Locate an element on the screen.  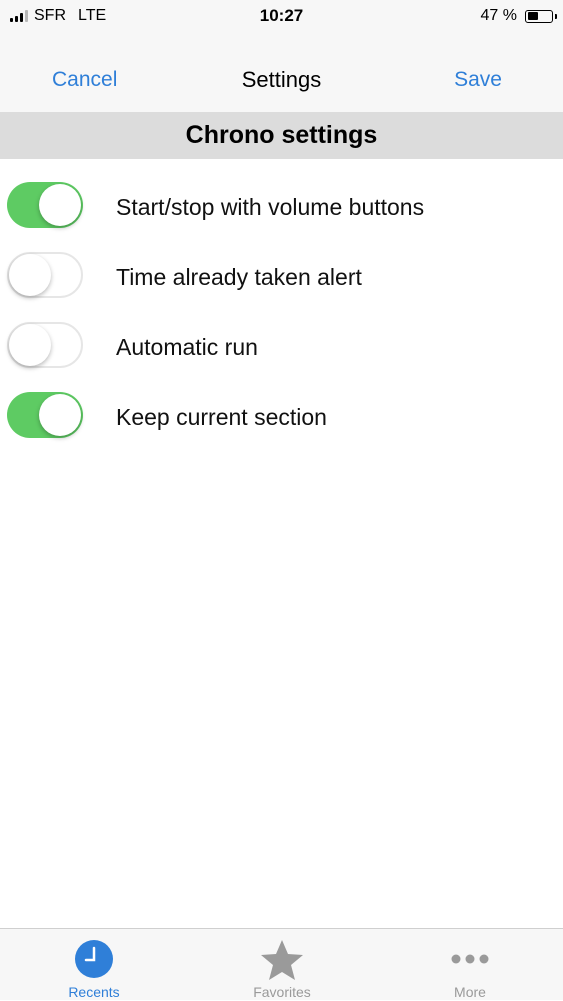
battery-percentage: 47 % is located at coordinates (498, 15).